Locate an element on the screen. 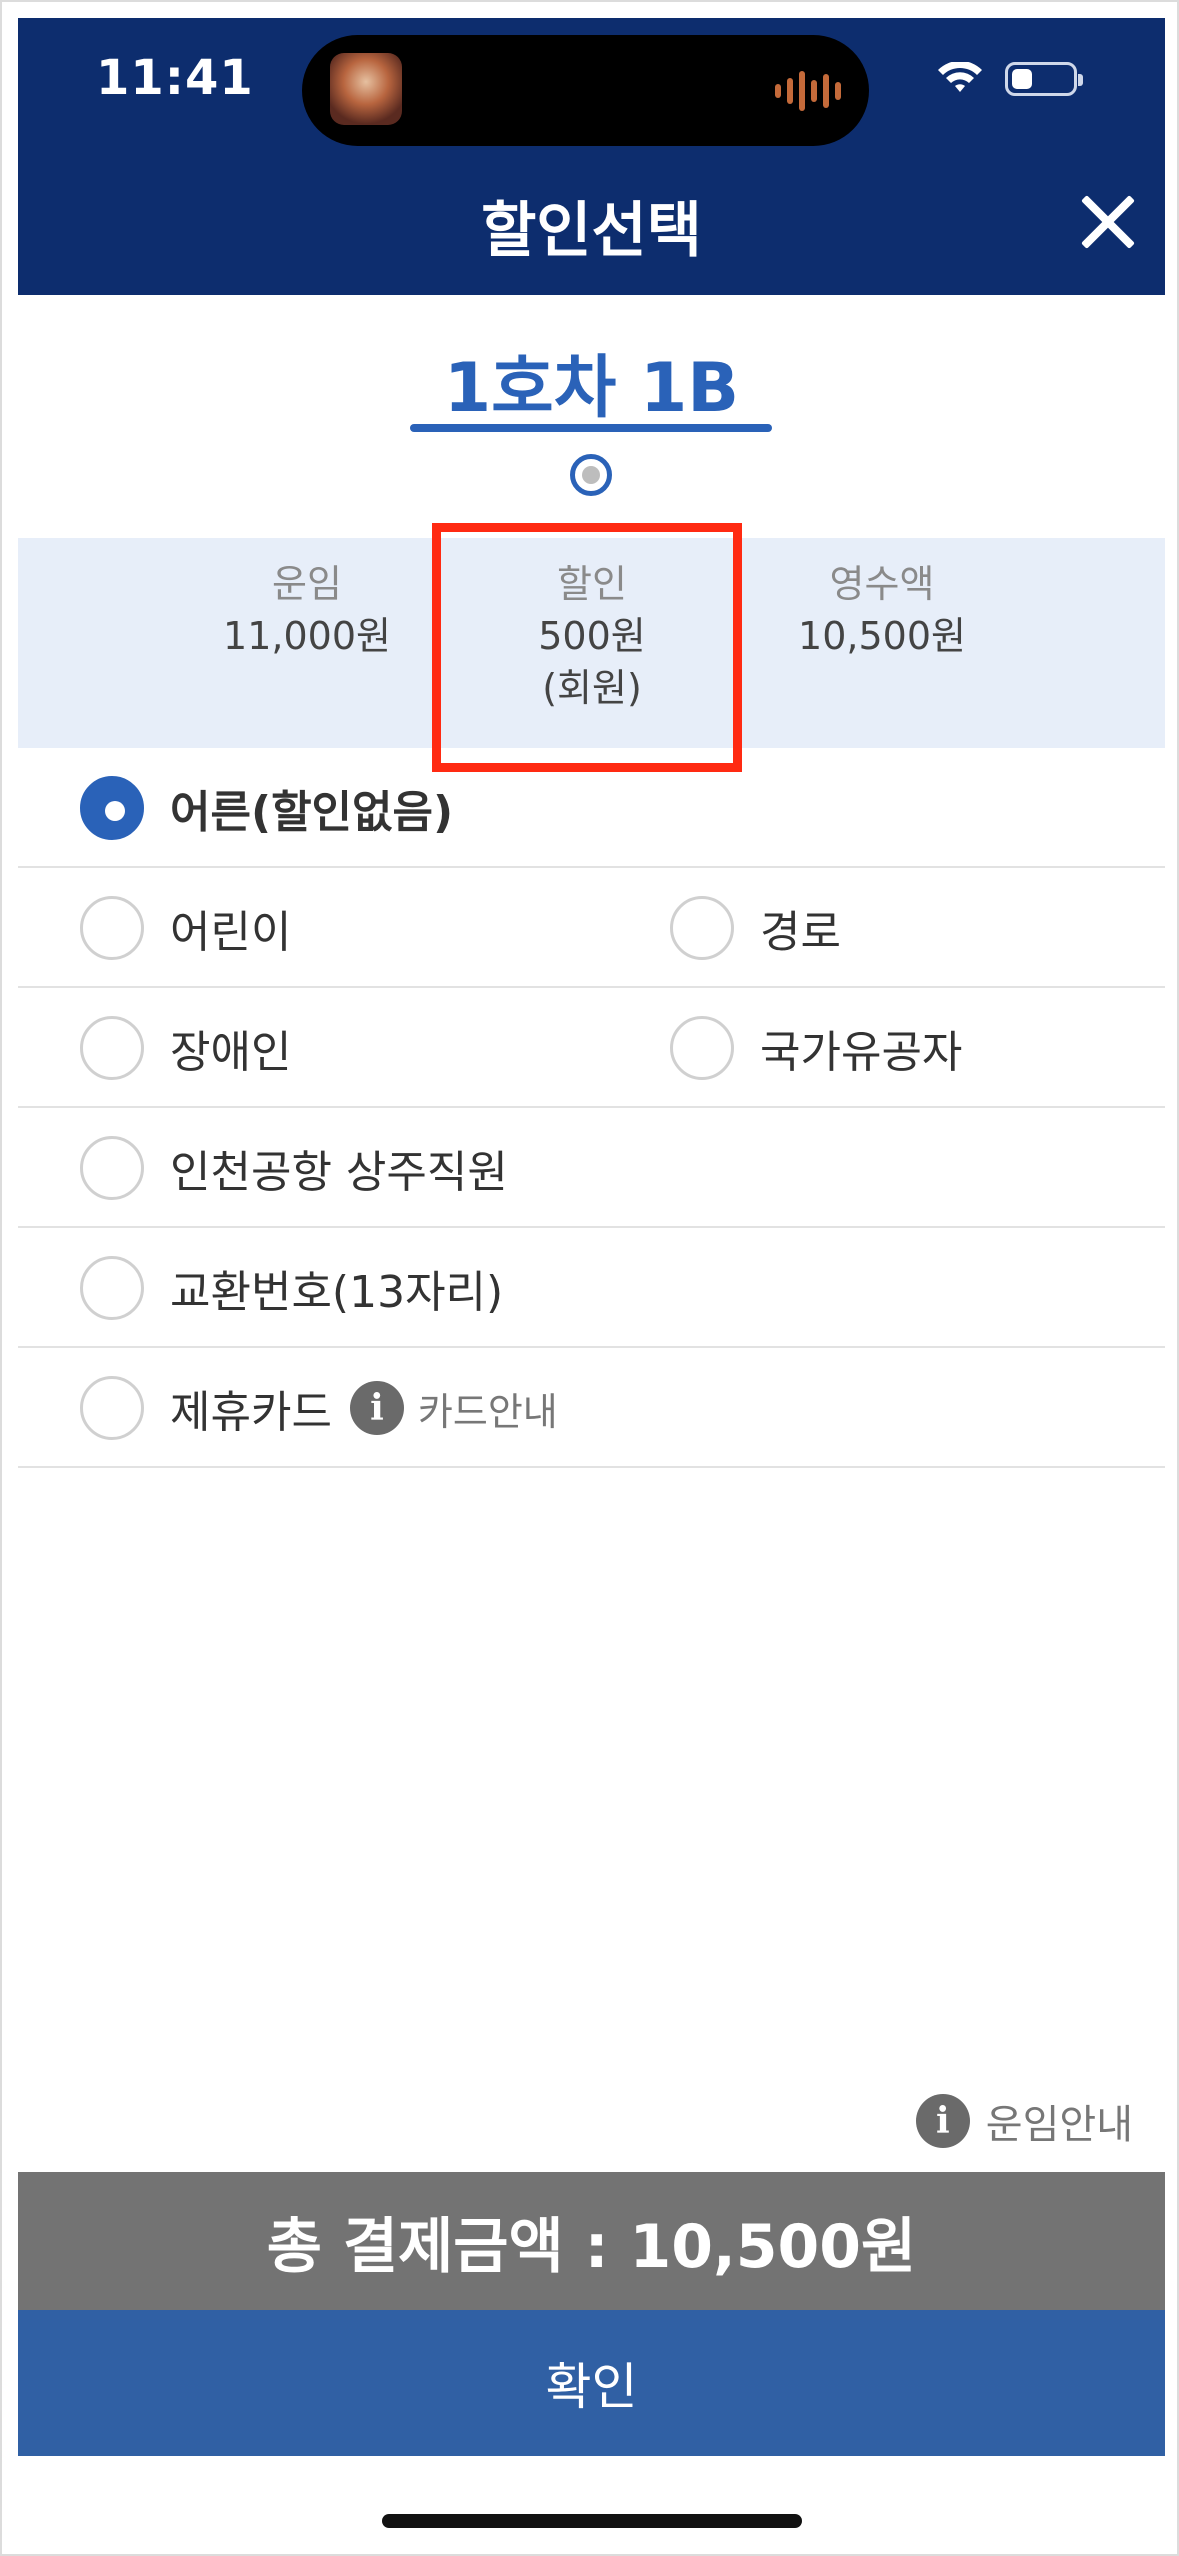  seat-label: 1호차 1B is located at coordinates (590, 381).